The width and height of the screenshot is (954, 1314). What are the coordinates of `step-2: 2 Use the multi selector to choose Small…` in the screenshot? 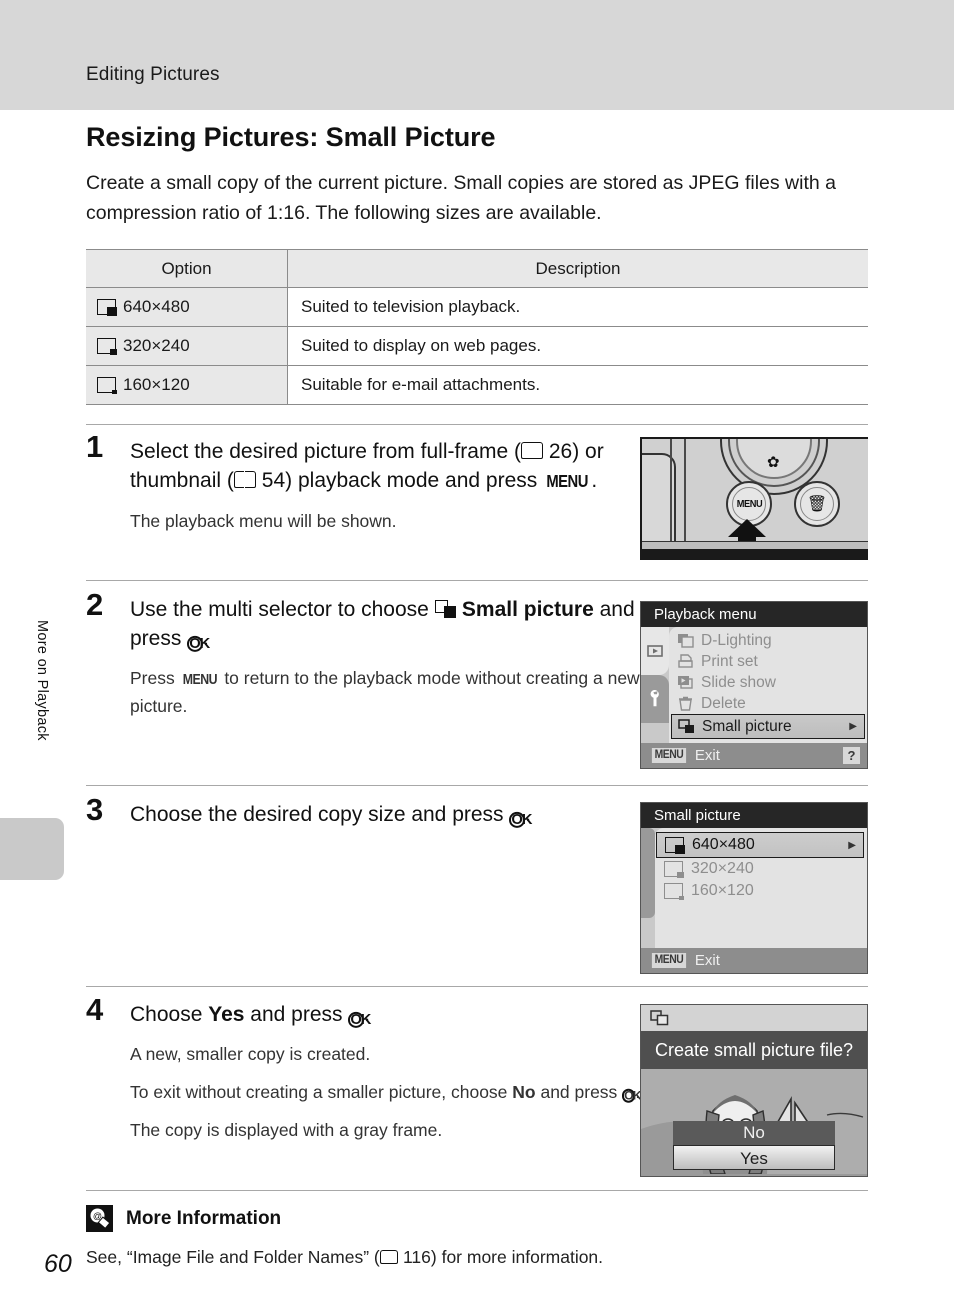 It's located at (366, 654).